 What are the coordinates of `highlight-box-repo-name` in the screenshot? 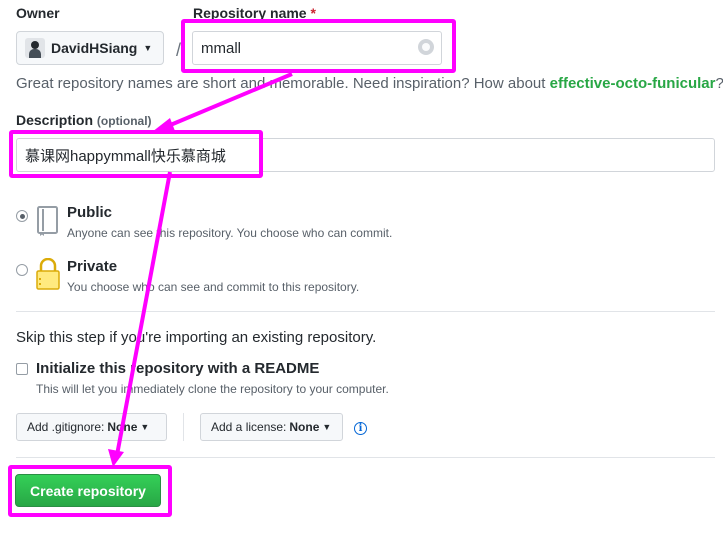 It's located at (318, 46).